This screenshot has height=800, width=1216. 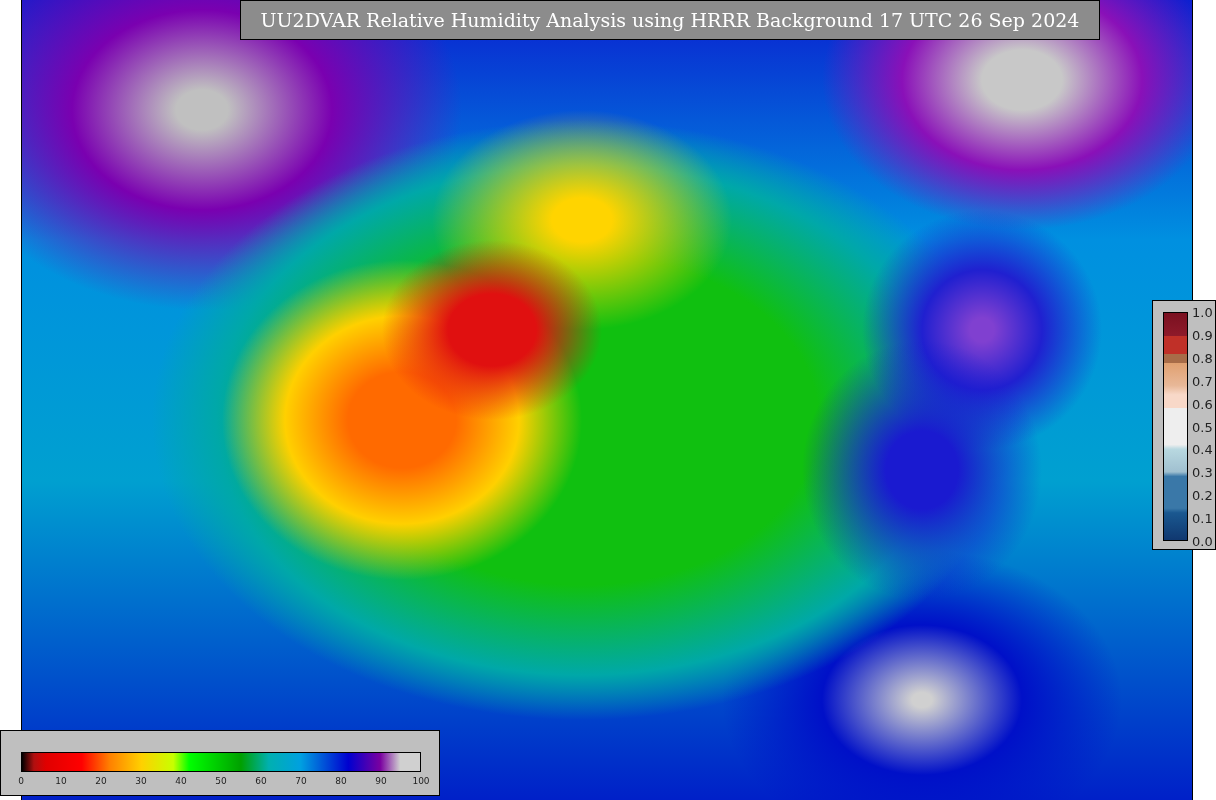 What do you see at coordinates (1202, 312) in the screenshot?
I see `colorbar-tick-label: 1.0` at bounding box center [1202, 312].